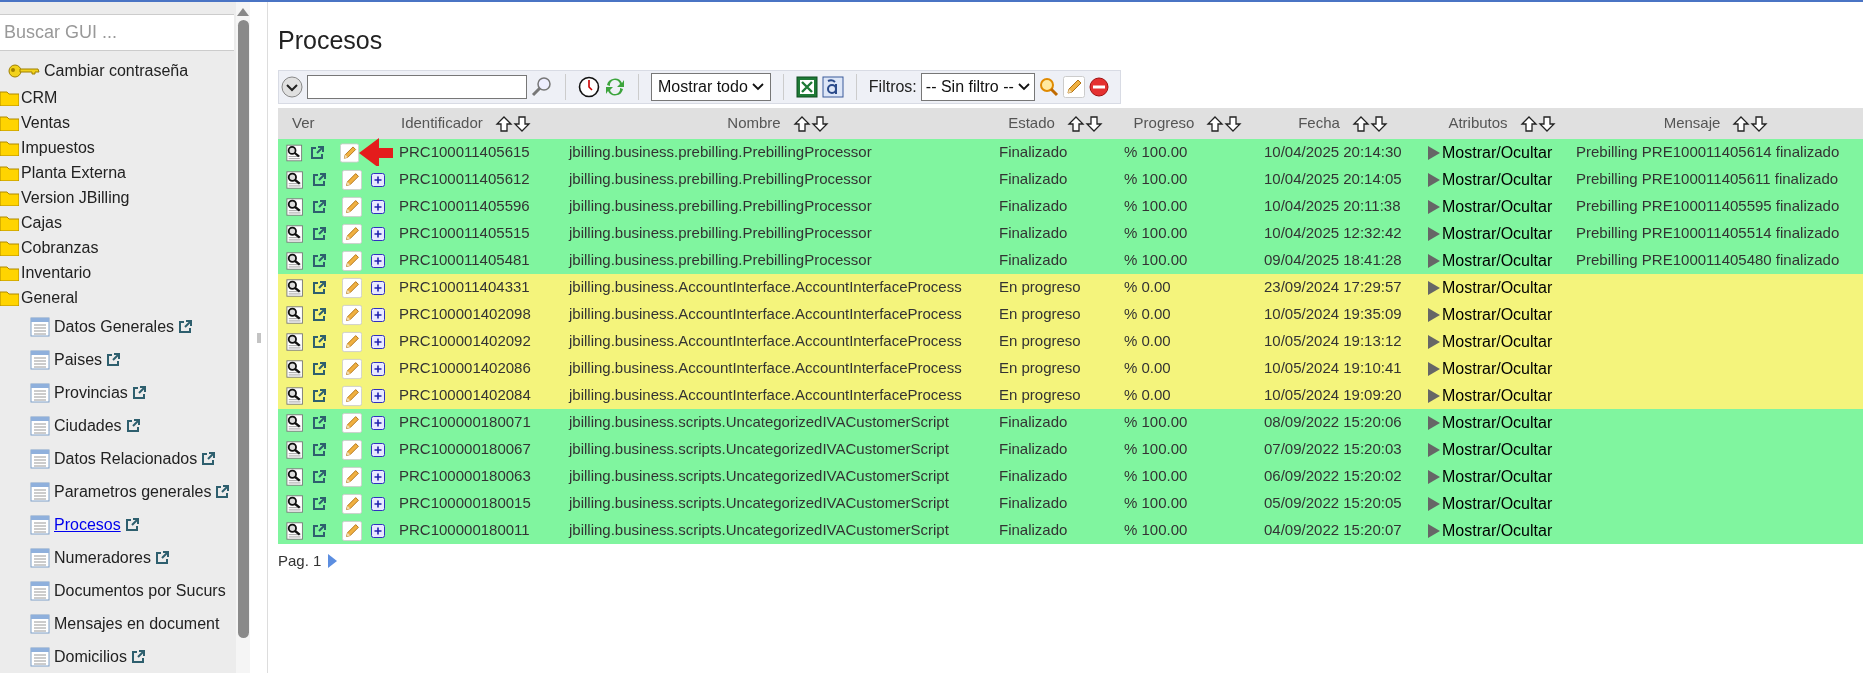  Describe the element at coordinates (133, 491) in the screenshot. I see `sidebar-item: Parametros generales` at that location.